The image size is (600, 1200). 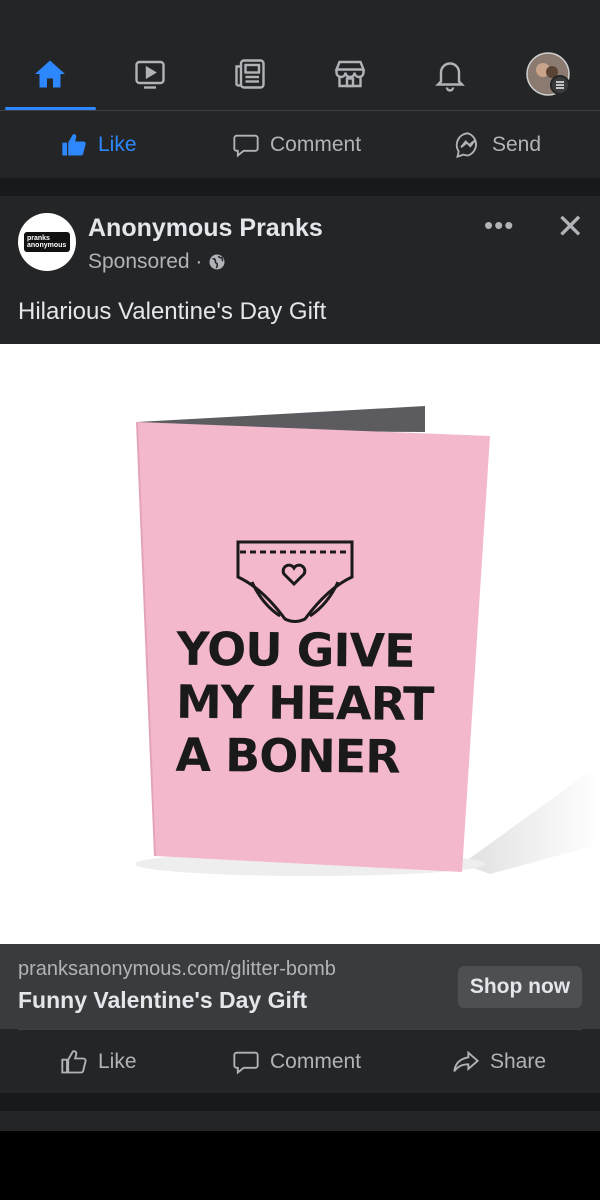 I want to click on pranks-anonymous-logo: pranks anonymous, so click(x=47, y=242).